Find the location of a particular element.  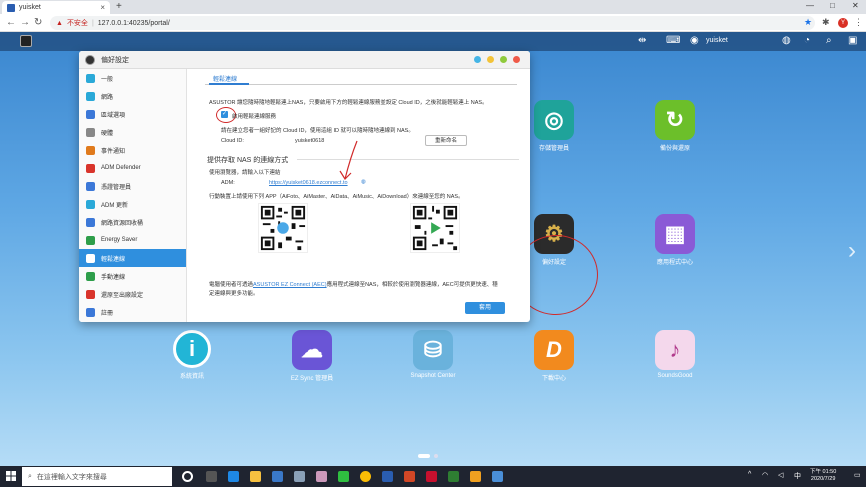

sidebar-item: 還原至出廠設定 is located at coordinates (132, 294).